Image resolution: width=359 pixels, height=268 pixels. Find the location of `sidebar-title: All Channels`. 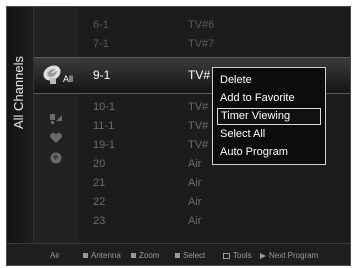

sidebar-title: All Channels is located at coordinates (18, 92).